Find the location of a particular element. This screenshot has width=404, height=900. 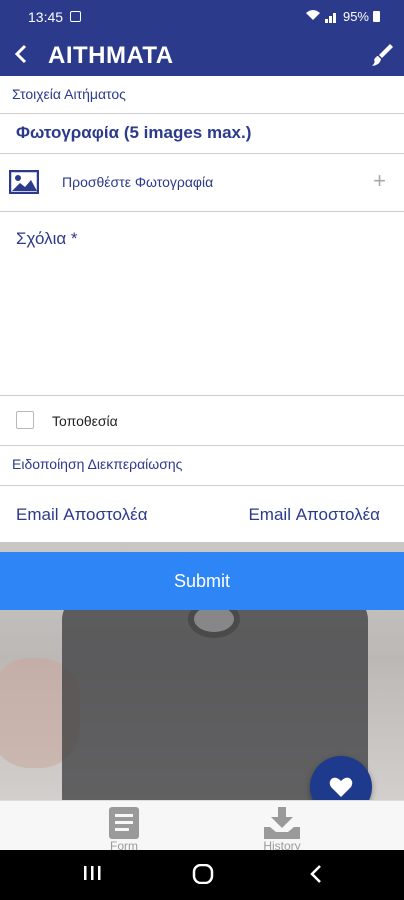

nav-form: Form is located at coordinates (124, 830).